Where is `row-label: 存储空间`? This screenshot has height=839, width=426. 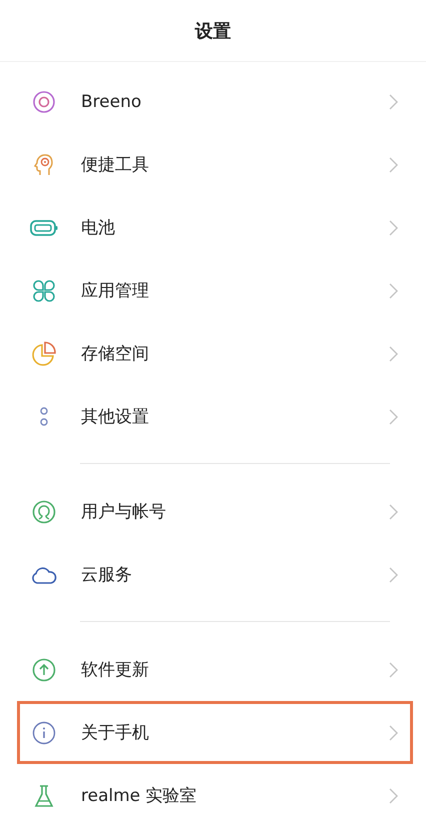 row-label: 存储空间 is located at coordinates (115, 354).